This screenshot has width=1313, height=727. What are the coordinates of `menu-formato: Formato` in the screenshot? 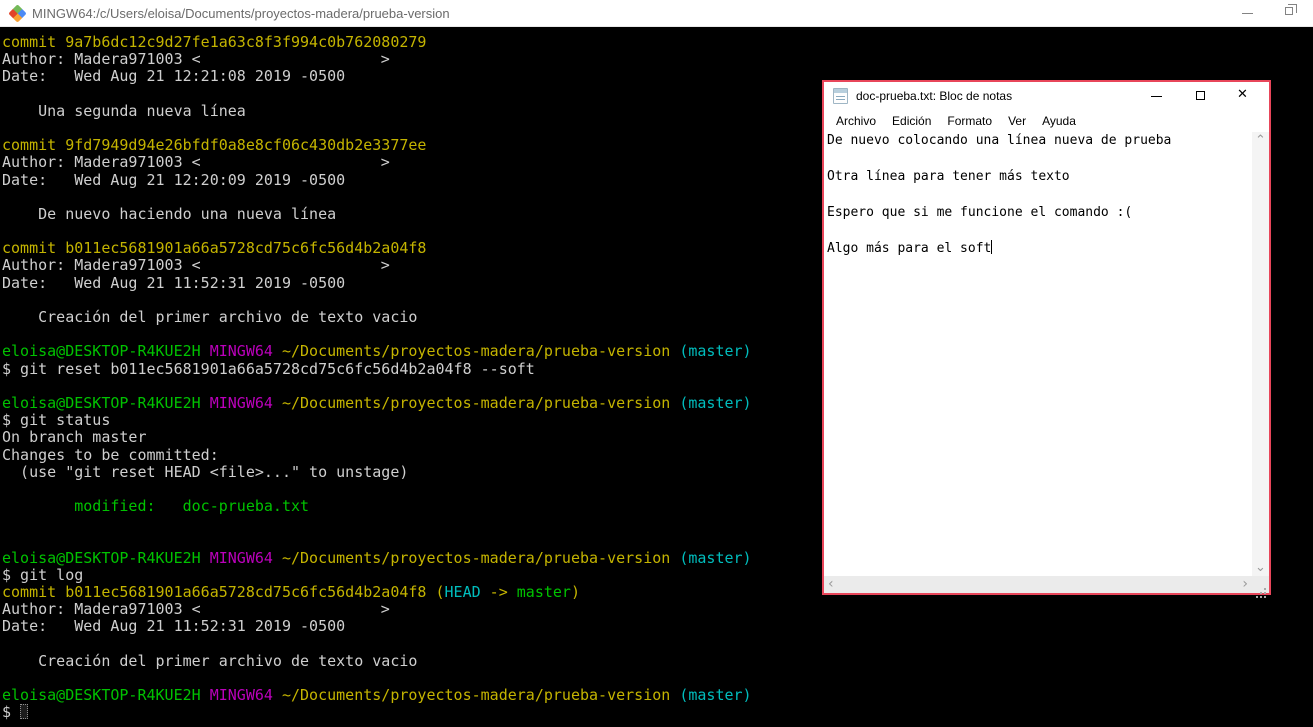 It's located at (969, 121).